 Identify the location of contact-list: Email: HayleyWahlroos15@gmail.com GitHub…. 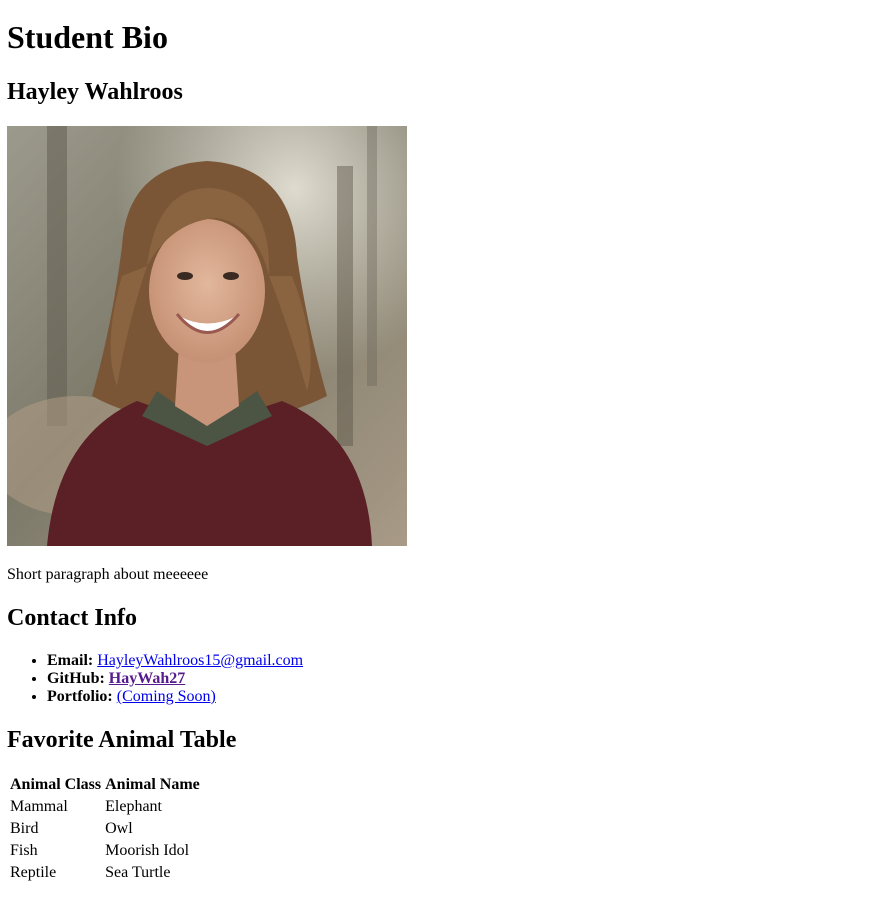
(155, 679).